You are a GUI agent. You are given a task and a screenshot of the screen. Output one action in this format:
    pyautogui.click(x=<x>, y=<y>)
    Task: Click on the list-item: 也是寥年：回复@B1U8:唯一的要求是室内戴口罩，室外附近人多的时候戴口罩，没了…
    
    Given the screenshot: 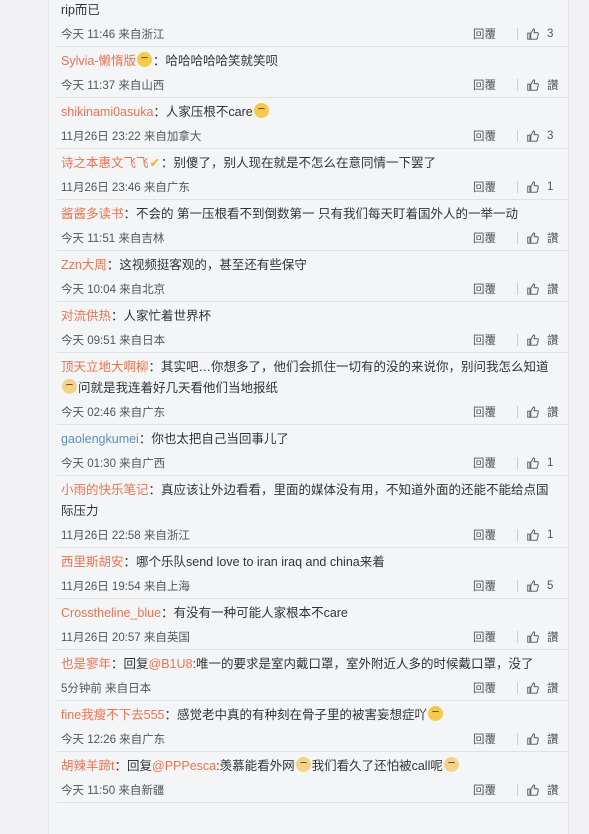 What is the action you would take?
    pyautogui.click(x=312, y=675)
    